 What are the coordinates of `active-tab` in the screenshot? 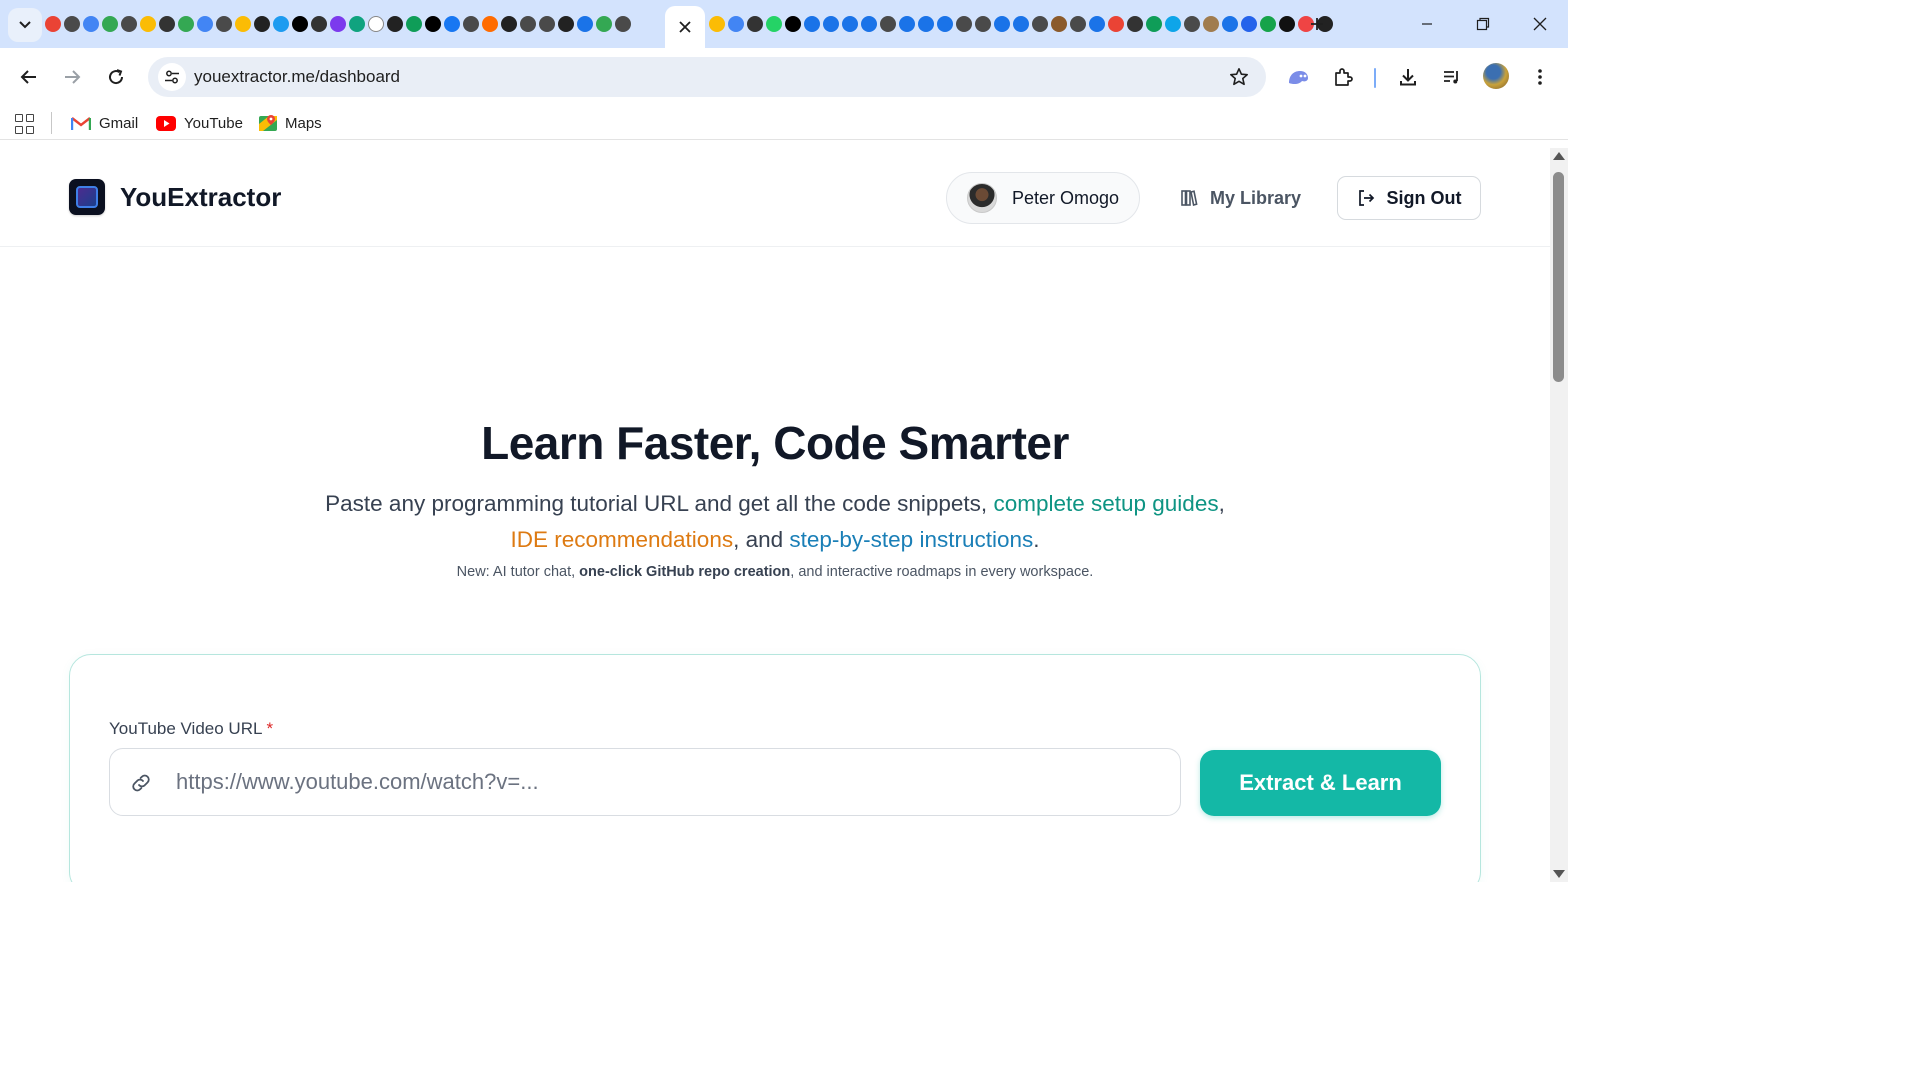 It's located at (685, 27).